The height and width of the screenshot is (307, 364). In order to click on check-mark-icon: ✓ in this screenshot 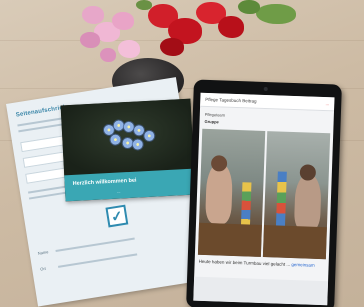, I will do `click(117, 216)`.